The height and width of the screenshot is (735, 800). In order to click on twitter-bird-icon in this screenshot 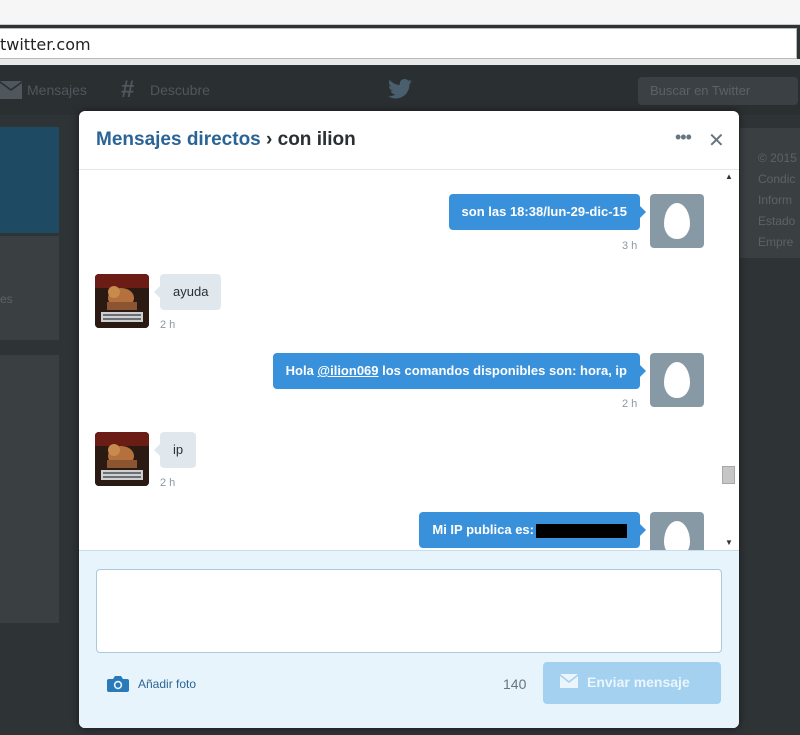, I will do `click(400, 89)`.